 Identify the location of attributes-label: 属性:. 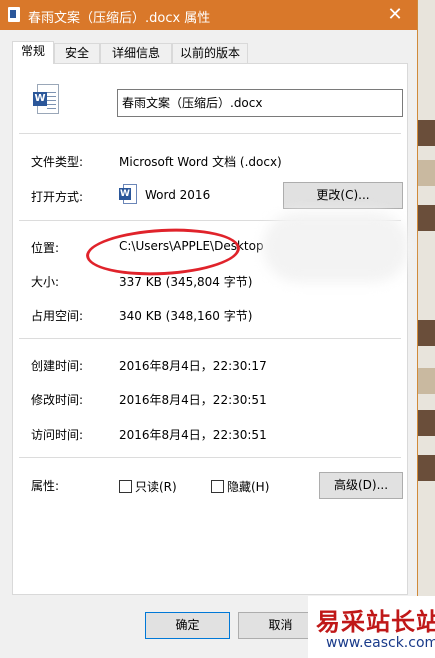
(45, 486).